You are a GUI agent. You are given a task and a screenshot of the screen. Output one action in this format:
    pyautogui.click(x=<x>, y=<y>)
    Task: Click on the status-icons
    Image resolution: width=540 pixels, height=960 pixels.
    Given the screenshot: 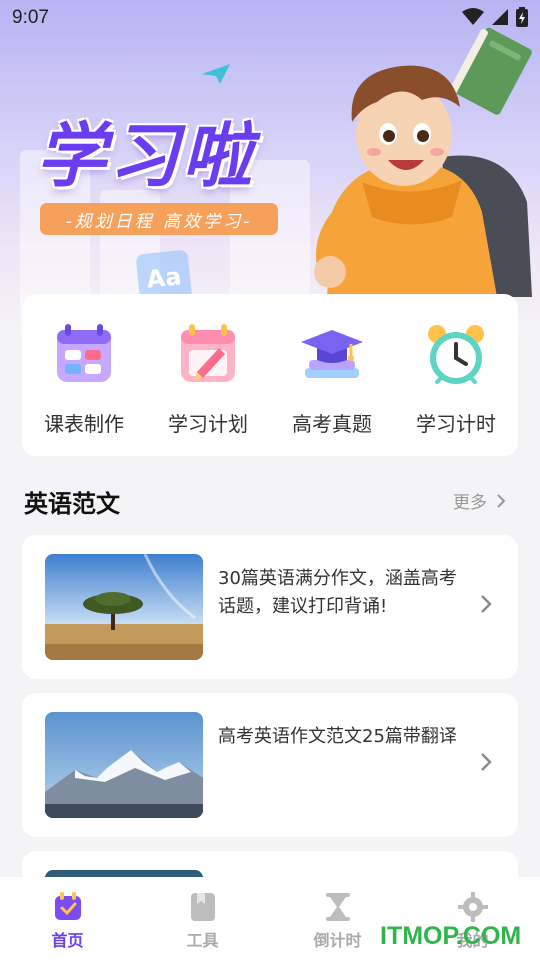 What is the action you would take?
    pyautogui.click(x=495, y=17)
    